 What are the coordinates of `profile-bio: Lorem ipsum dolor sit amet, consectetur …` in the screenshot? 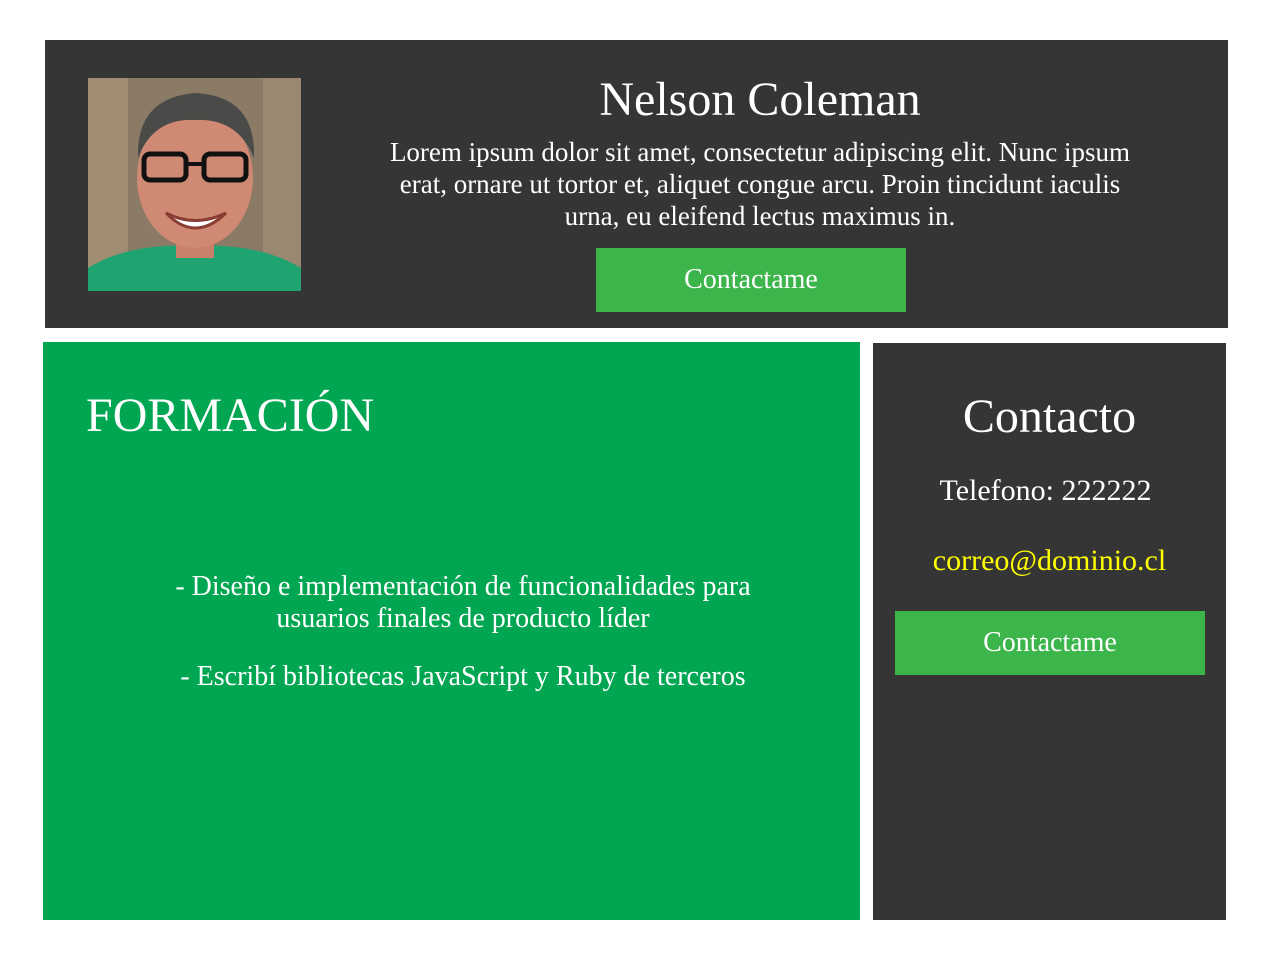 It's located at (760, 184).